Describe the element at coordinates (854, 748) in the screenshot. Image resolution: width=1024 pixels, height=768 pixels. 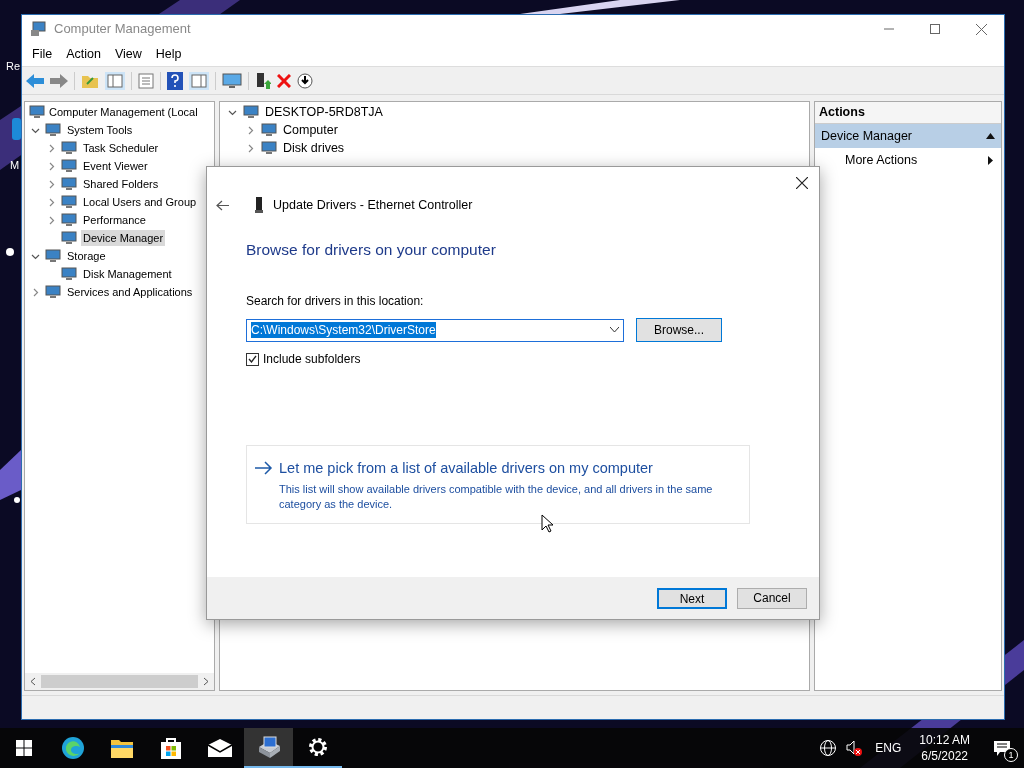
I see `speaker-muted-icon` at that location.